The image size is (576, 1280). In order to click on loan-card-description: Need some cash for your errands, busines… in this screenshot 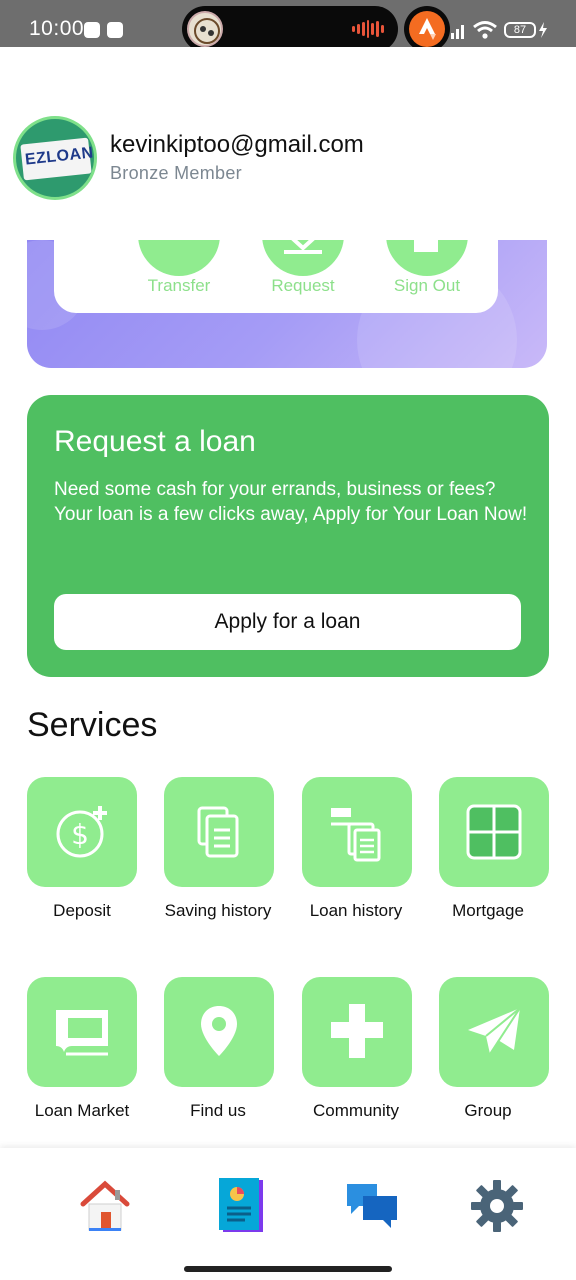, I will do `click(291, 502)`.